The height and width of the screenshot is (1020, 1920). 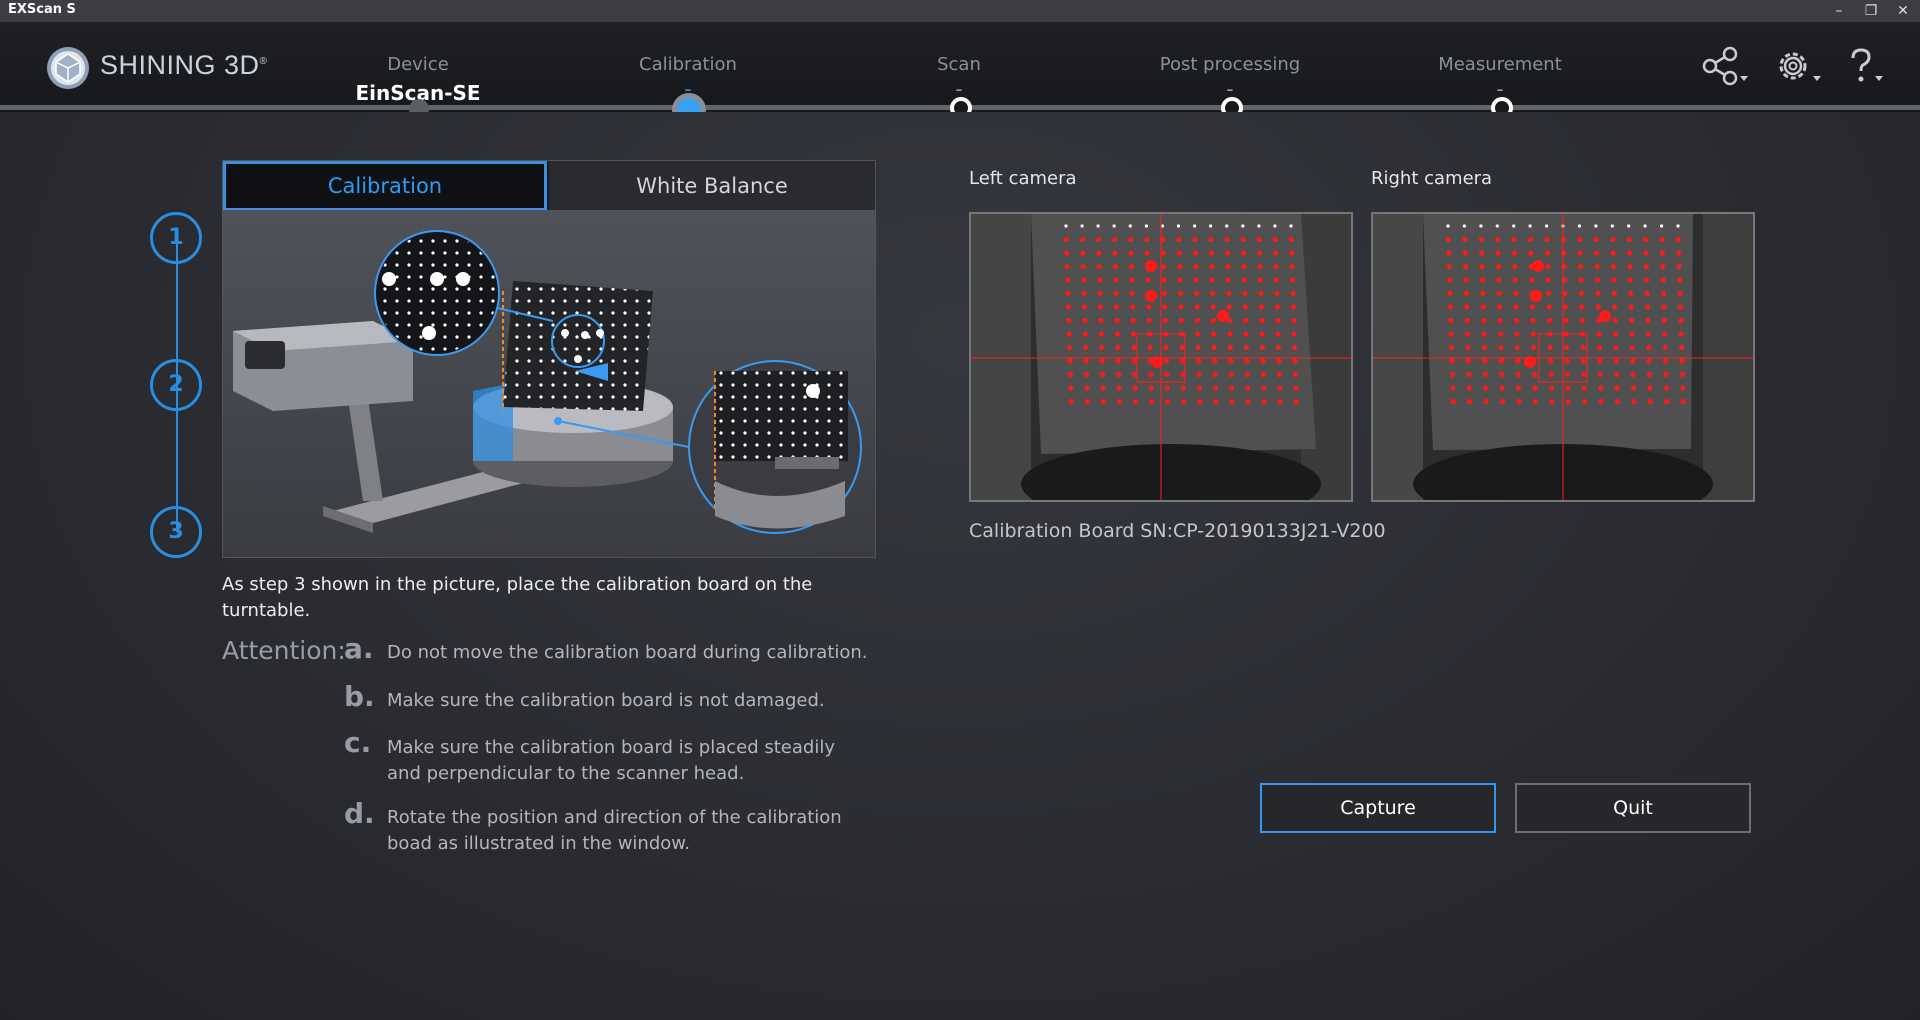 What do you see at coordinates (1903, 11) in the screenshot?
I see `close-button: ✕` at bounding box center [1903, 11].